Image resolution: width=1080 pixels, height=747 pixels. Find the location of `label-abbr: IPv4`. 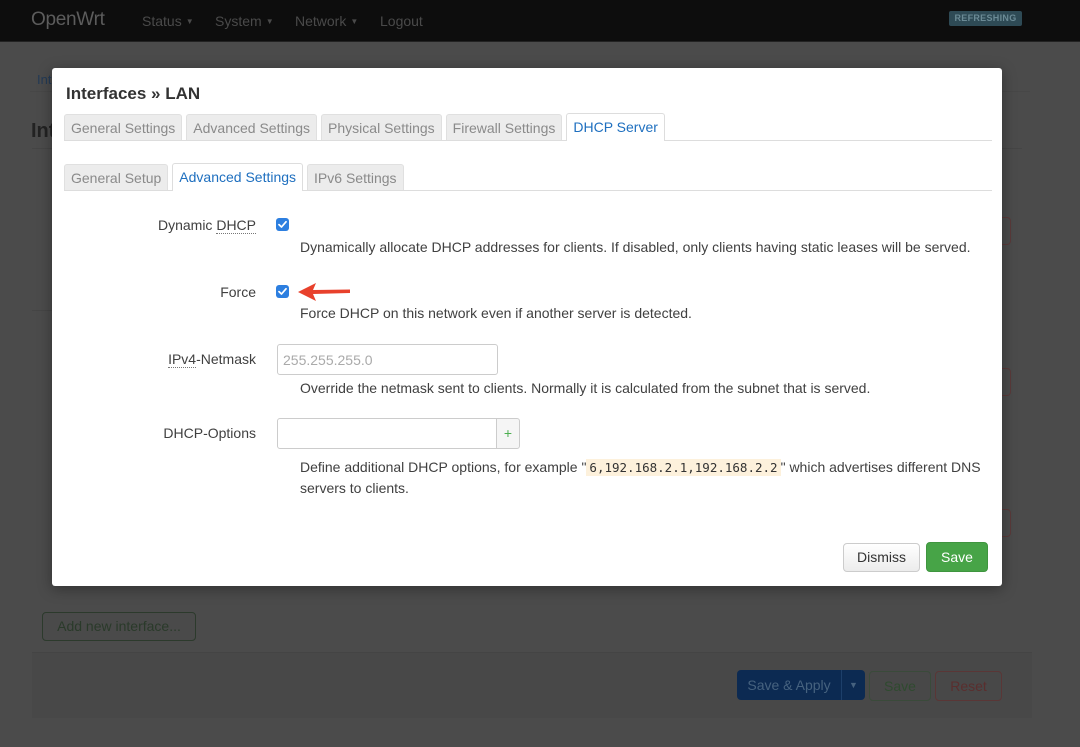

label-abbr: IPv4 is located at coordinates (182, 359).